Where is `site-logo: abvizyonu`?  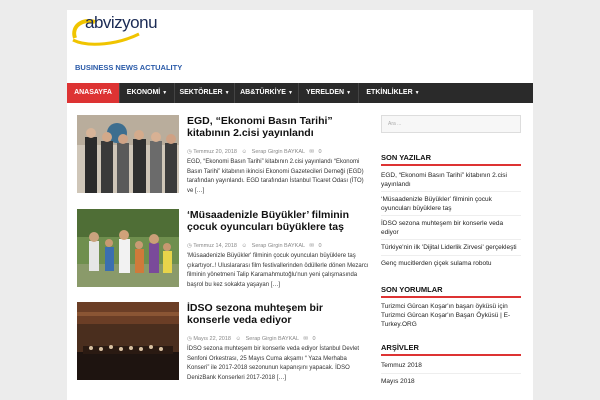
site-logo: abvizyonu is located at coordinates (114, 29).